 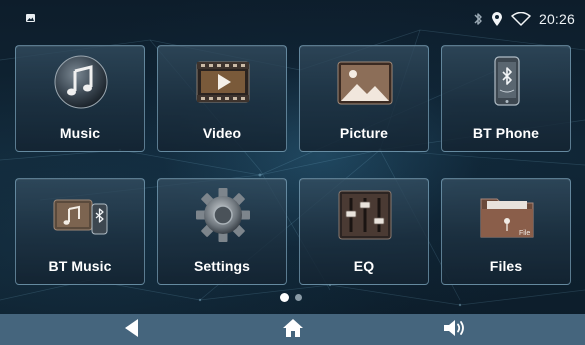 I want to click on app-label: Video, so click(x=222, y=133).